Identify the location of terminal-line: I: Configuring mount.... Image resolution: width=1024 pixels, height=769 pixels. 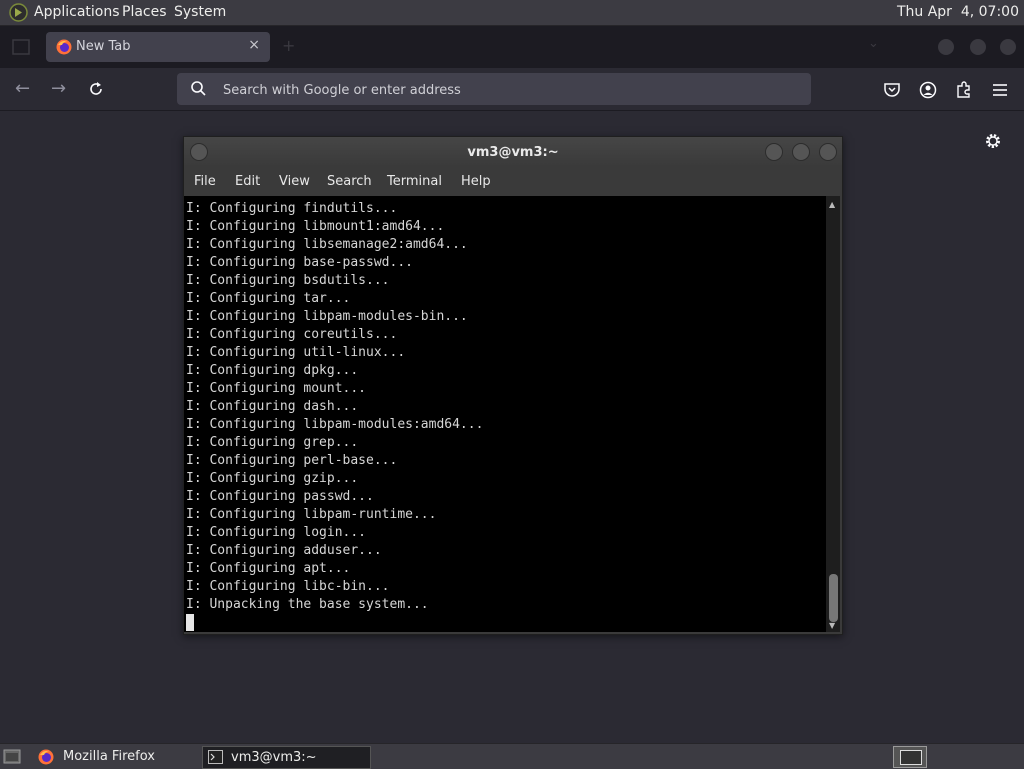
(276, 388).